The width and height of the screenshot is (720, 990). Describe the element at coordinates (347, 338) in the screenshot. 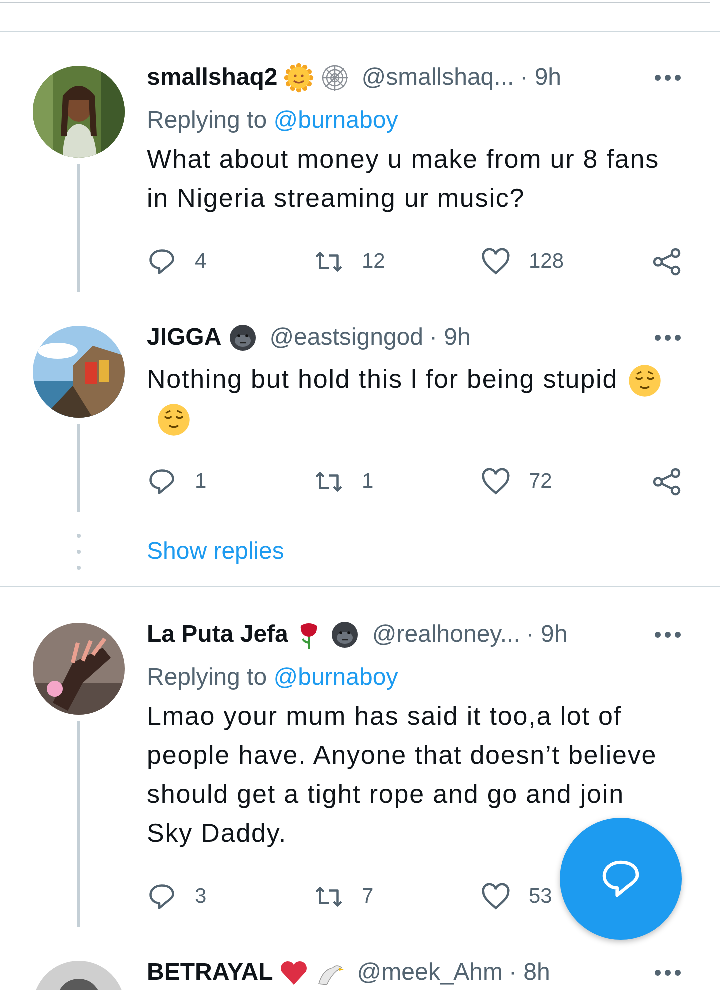

I see `user-handle: @eastsigngod` at that location.